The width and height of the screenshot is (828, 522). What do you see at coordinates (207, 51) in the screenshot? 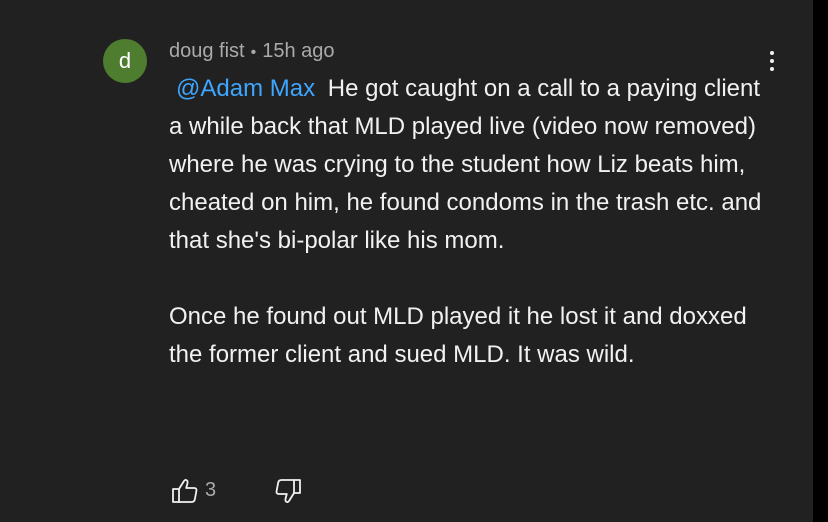
I see `author-name: doug fist` at bounding box center [207, 51].